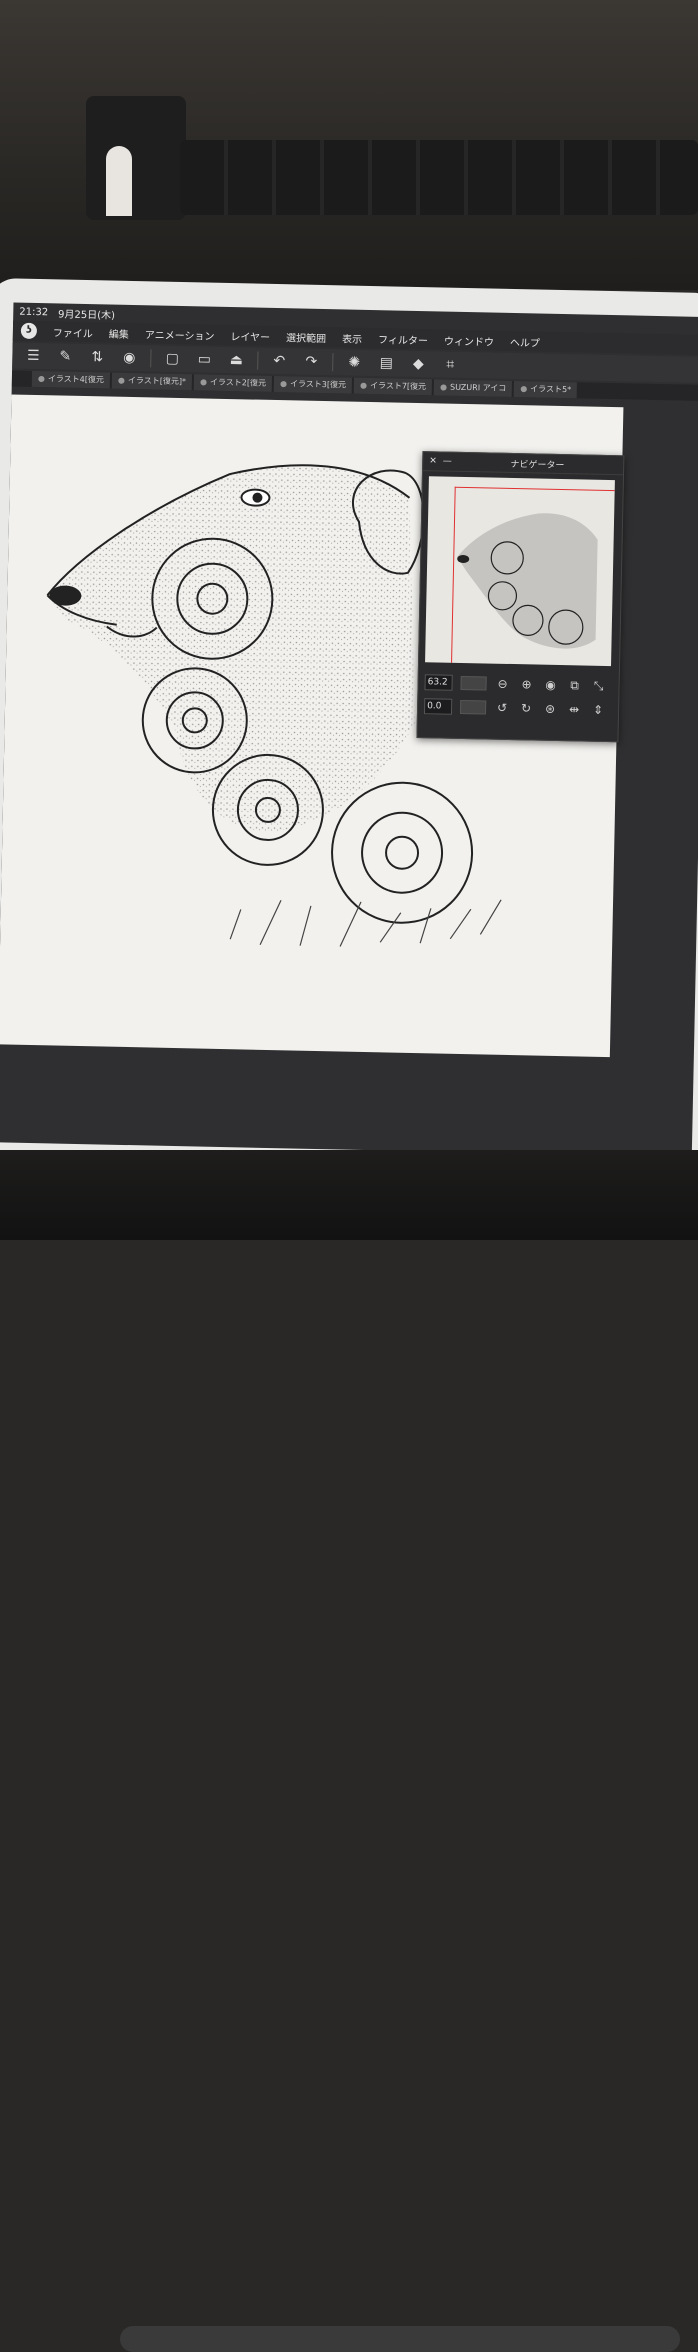  Describe the element at coordinates (433, 461) in the screenshot. I see `close-icon: ✕` at that location.